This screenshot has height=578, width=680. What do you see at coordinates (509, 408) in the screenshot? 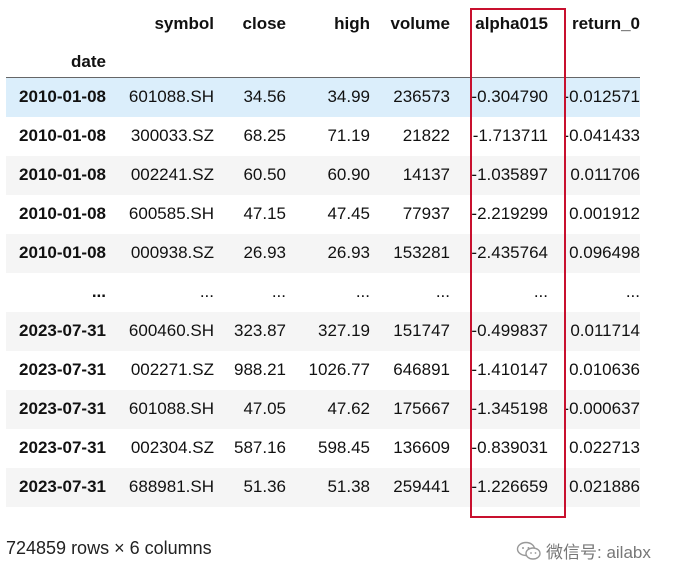
I see `cell-alpha015: -1.345198` at bounding box center [509, 408].